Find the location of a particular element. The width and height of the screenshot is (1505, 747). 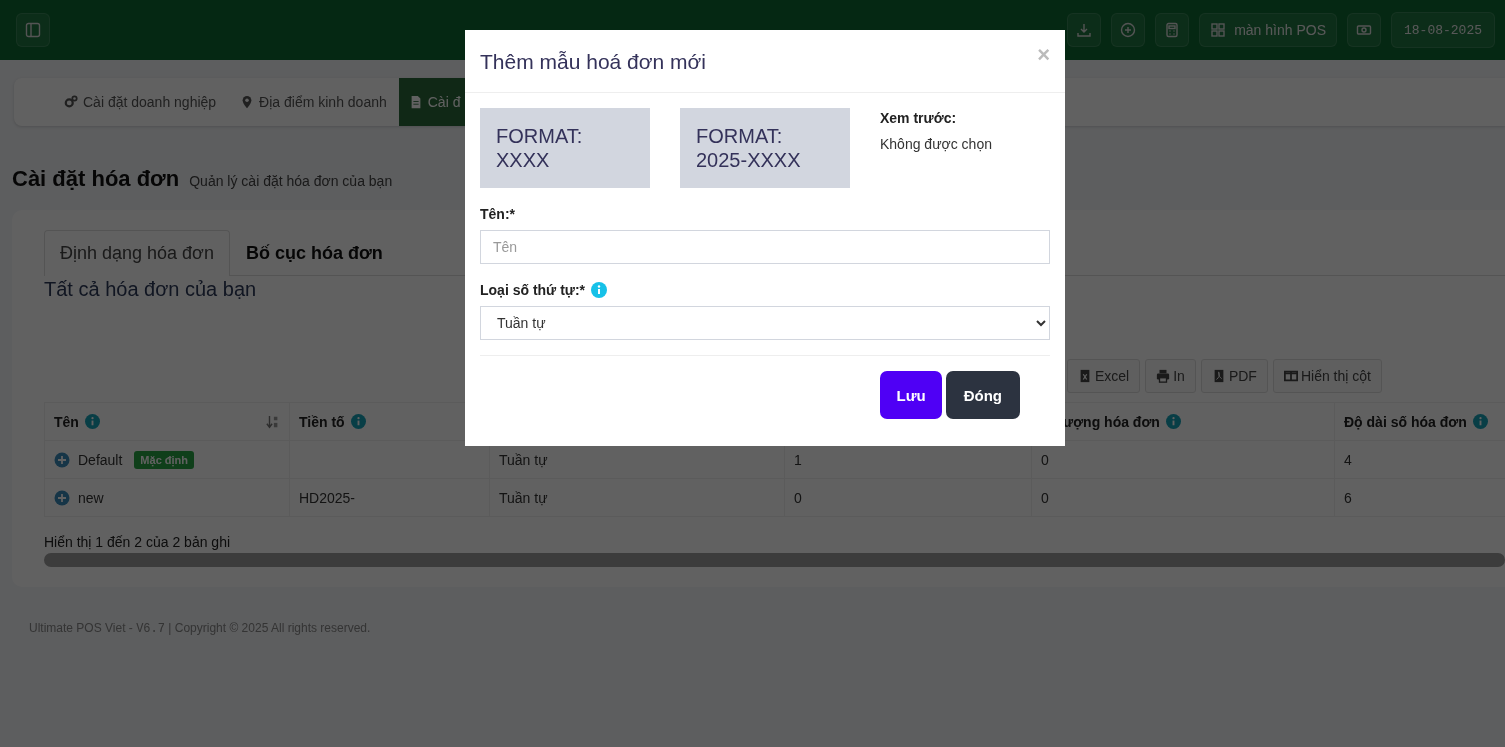

tab: Bố cục hóa đơn is located at coordinates (314, 253).